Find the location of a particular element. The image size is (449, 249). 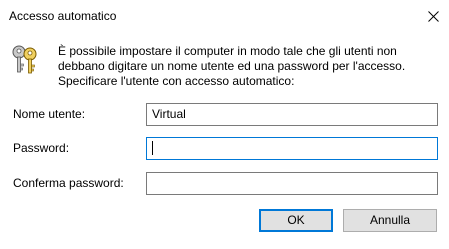

close-icon is located at coordinates (433, 16).